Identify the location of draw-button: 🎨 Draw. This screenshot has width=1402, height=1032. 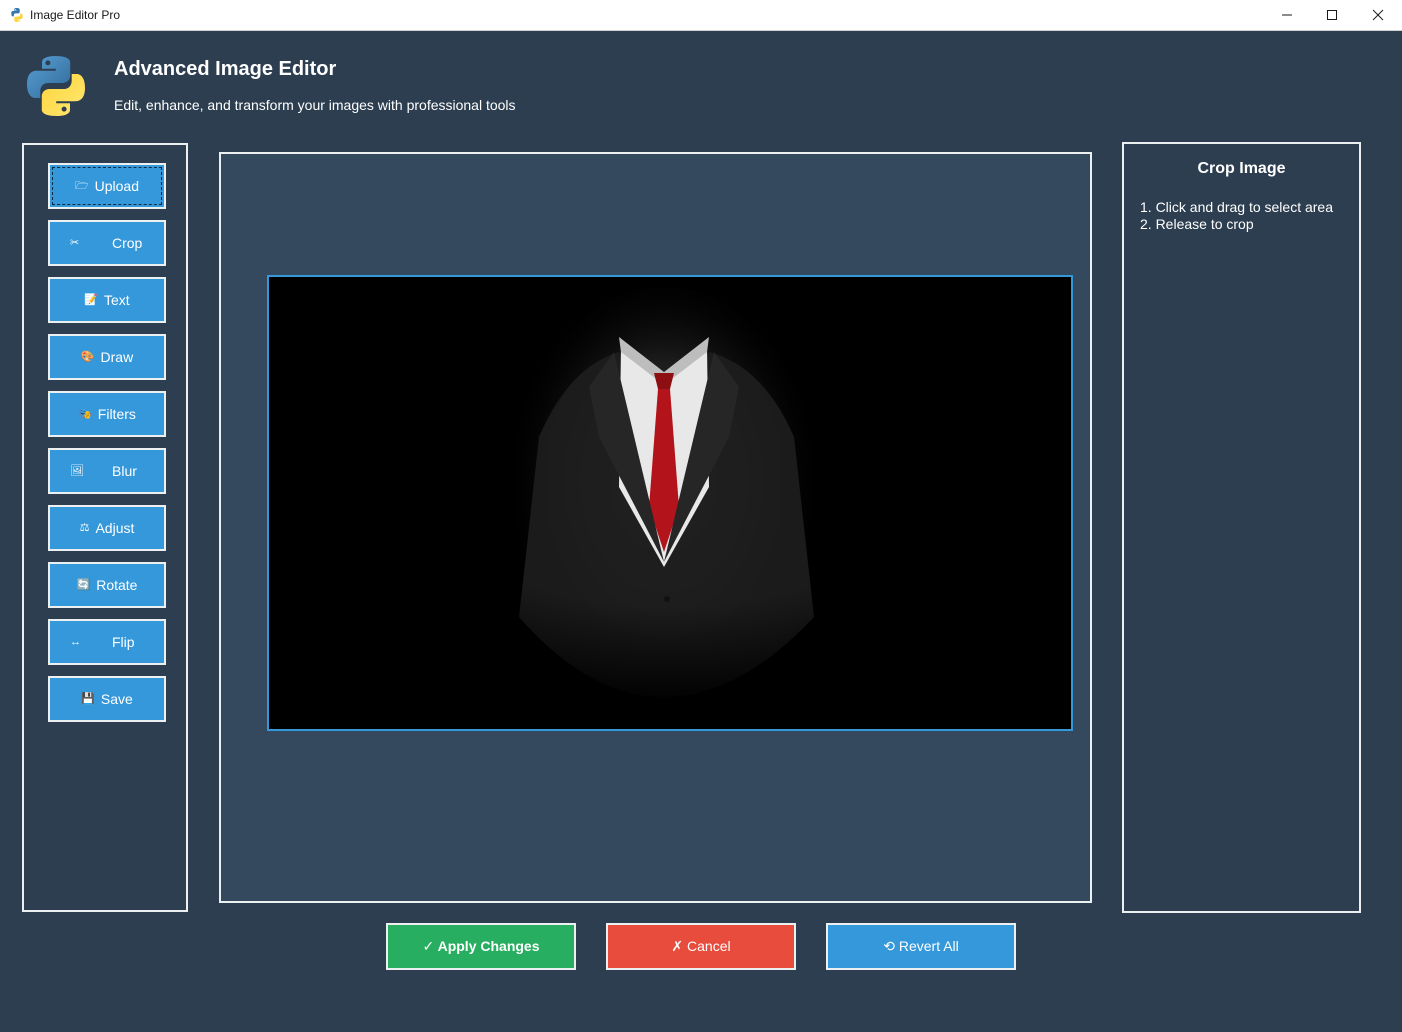
(107, 357).